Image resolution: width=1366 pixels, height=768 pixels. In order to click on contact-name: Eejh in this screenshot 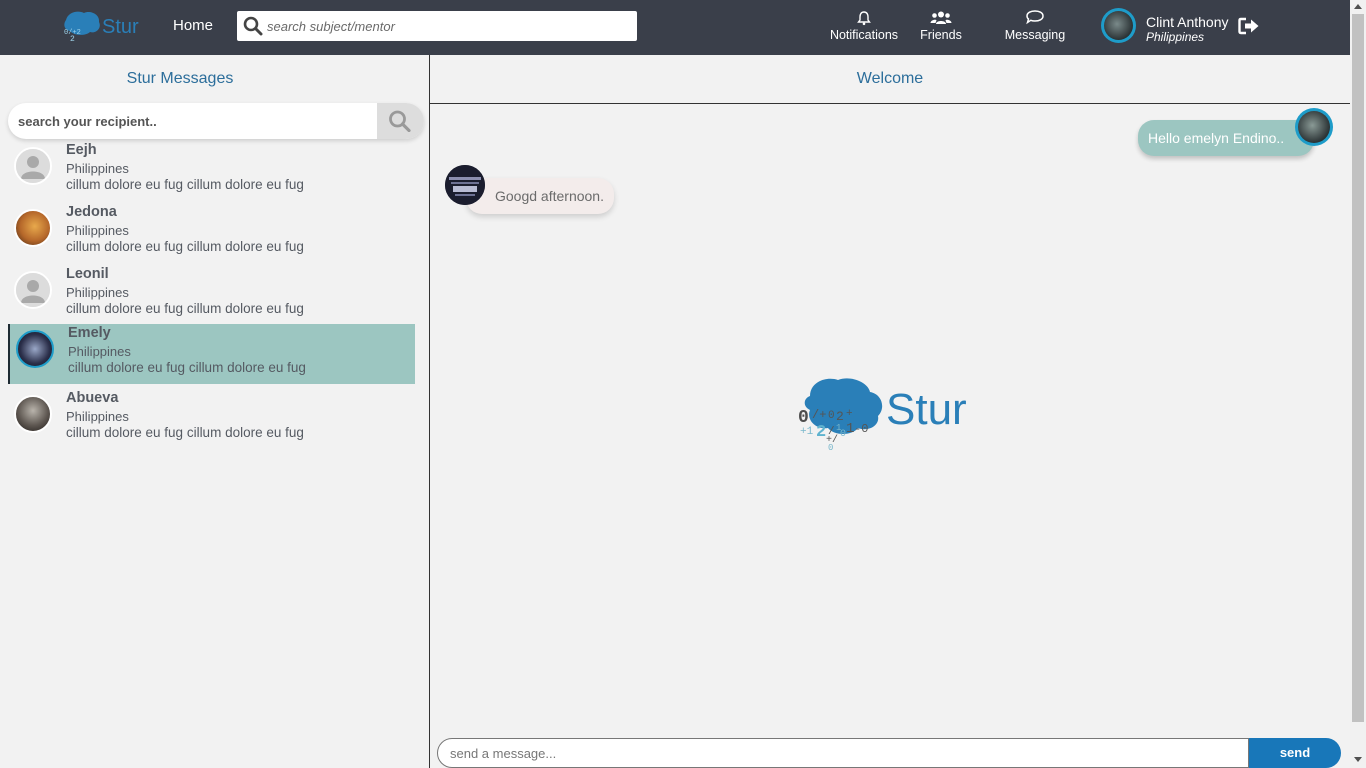, I will do `click(81, 150)`.